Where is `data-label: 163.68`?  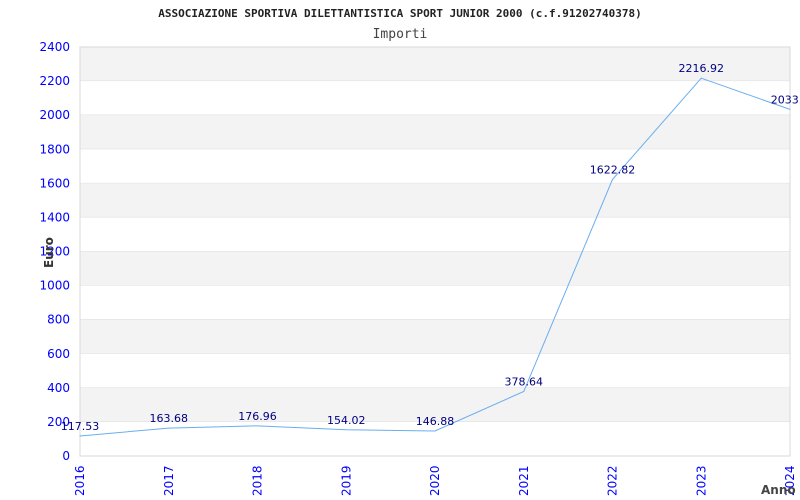
data-label: 163.68 is located at coordinates (169, 418).